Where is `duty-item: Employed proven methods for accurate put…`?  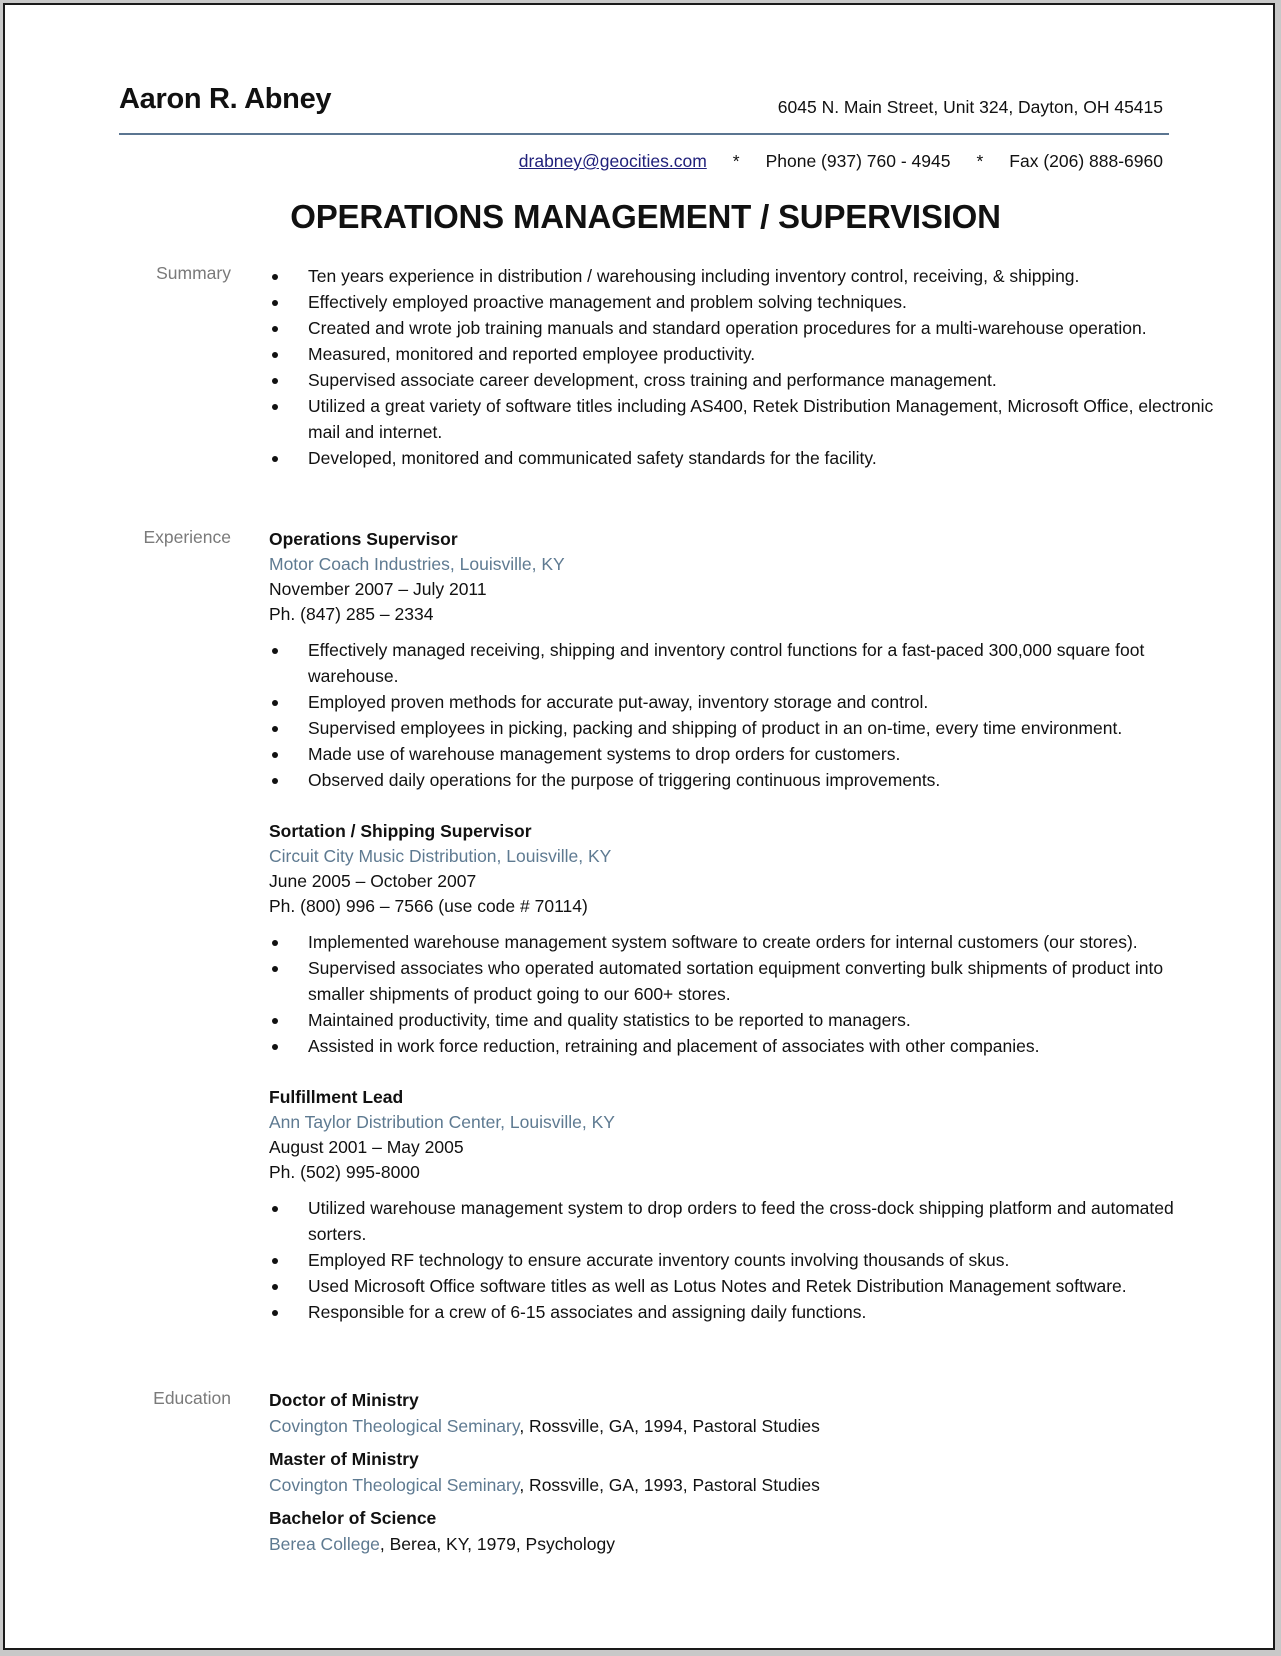
duty-item: Employed proven methods for accurate put… is located at coordinates (744, 702).